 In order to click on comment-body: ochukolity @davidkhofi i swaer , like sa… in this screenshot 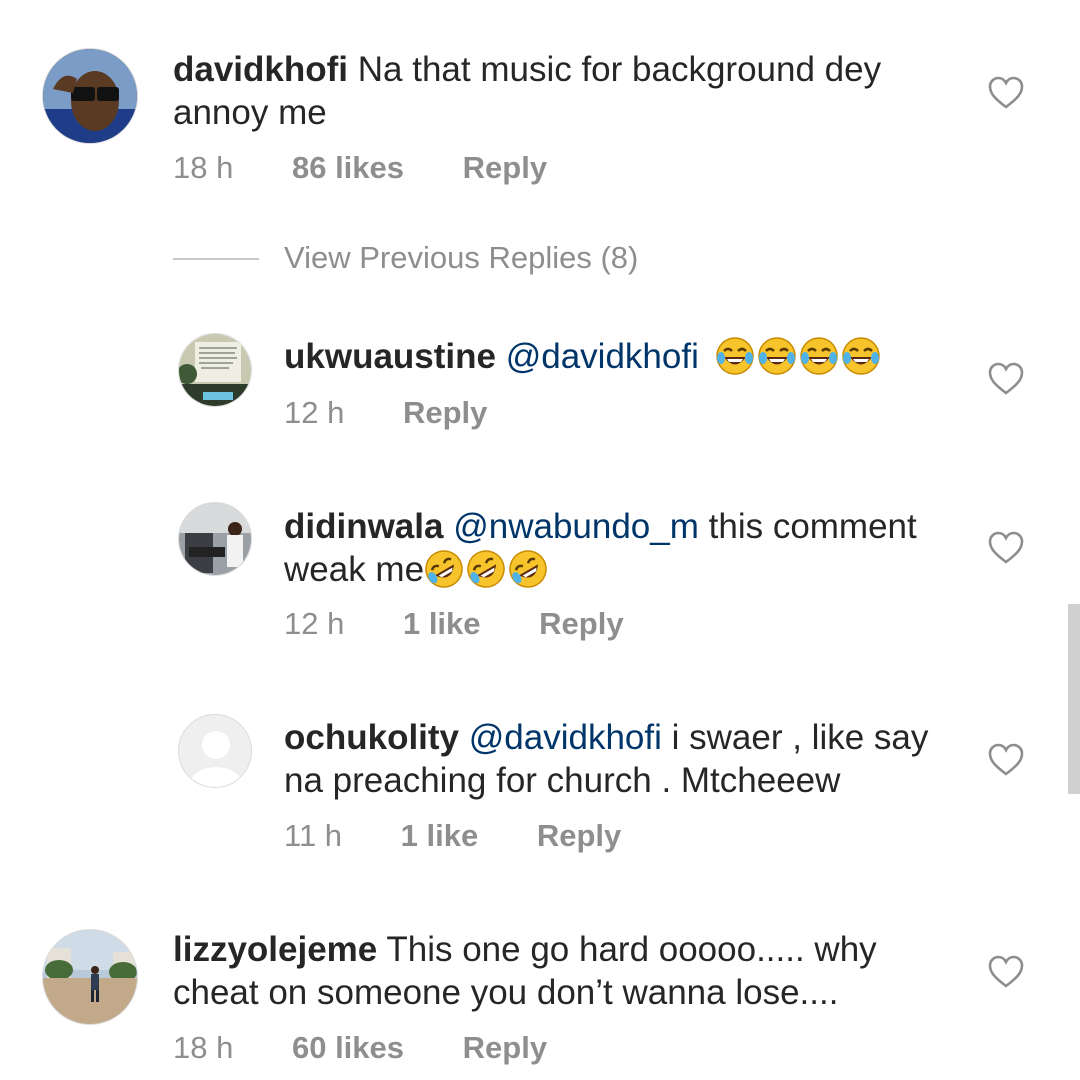, I will do `click(624, 759)`.